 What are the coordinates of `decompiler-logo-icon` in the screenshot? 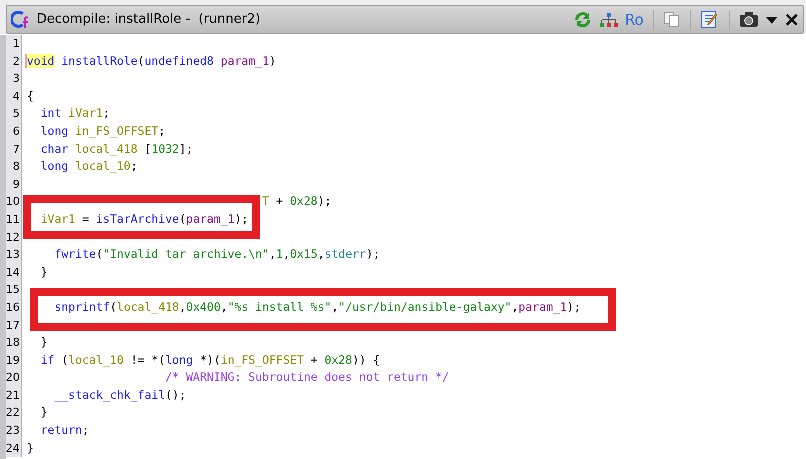 It's located at (21, 20).